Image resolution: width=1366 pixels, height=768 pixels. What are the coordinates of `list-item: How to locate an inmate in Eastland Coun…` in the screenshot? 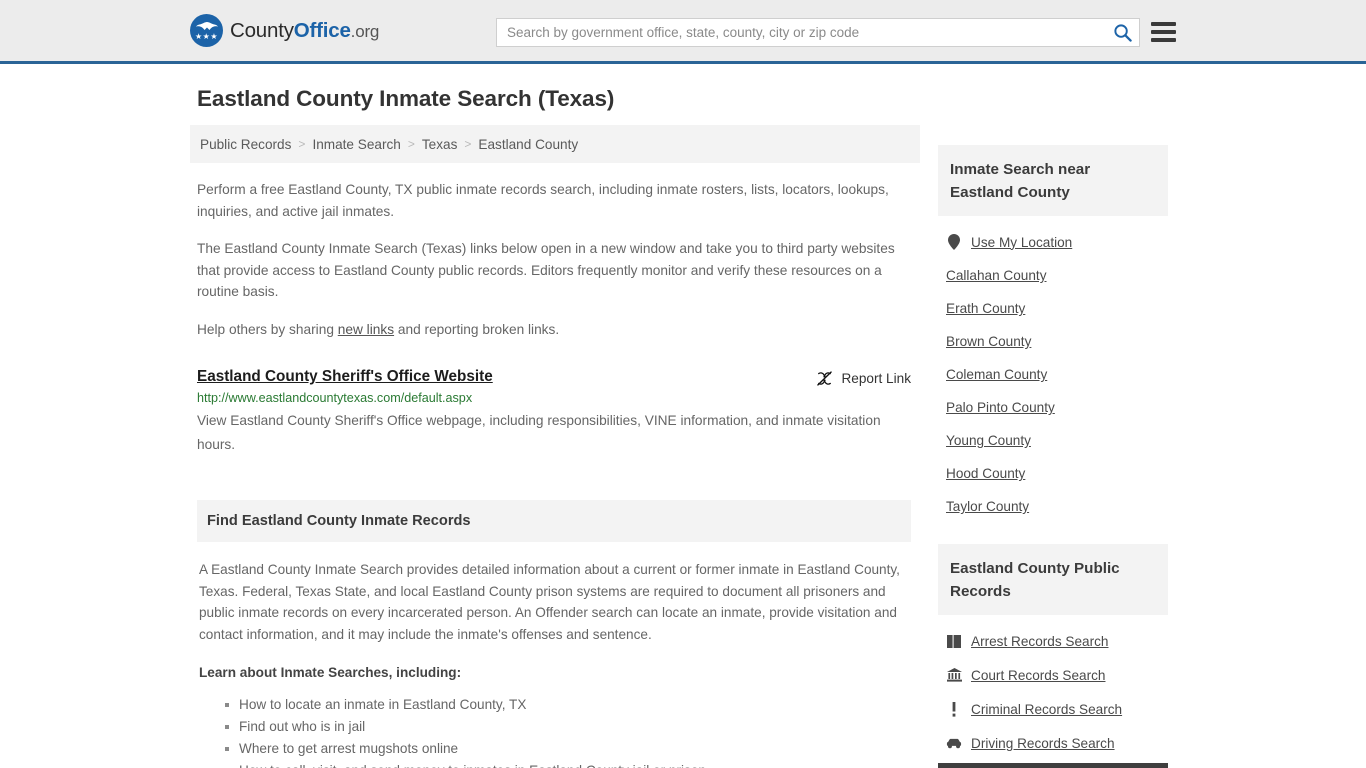 It's located at (567, 705).